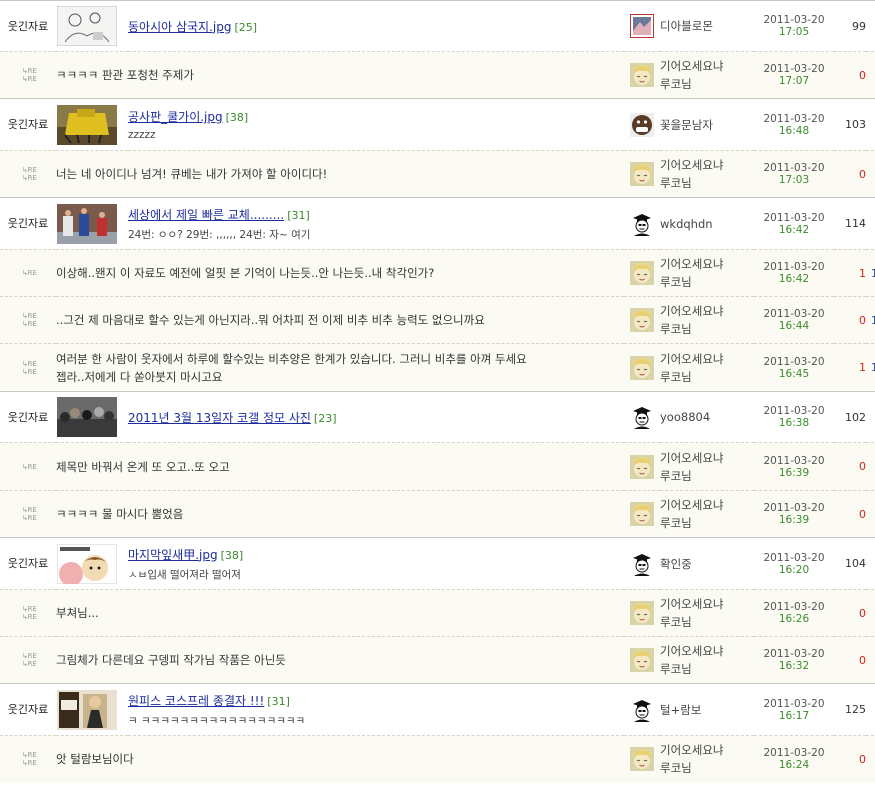  I want to click on post-title-link: 원피스 코스프레 종결자 !!!, so click(196, 701).